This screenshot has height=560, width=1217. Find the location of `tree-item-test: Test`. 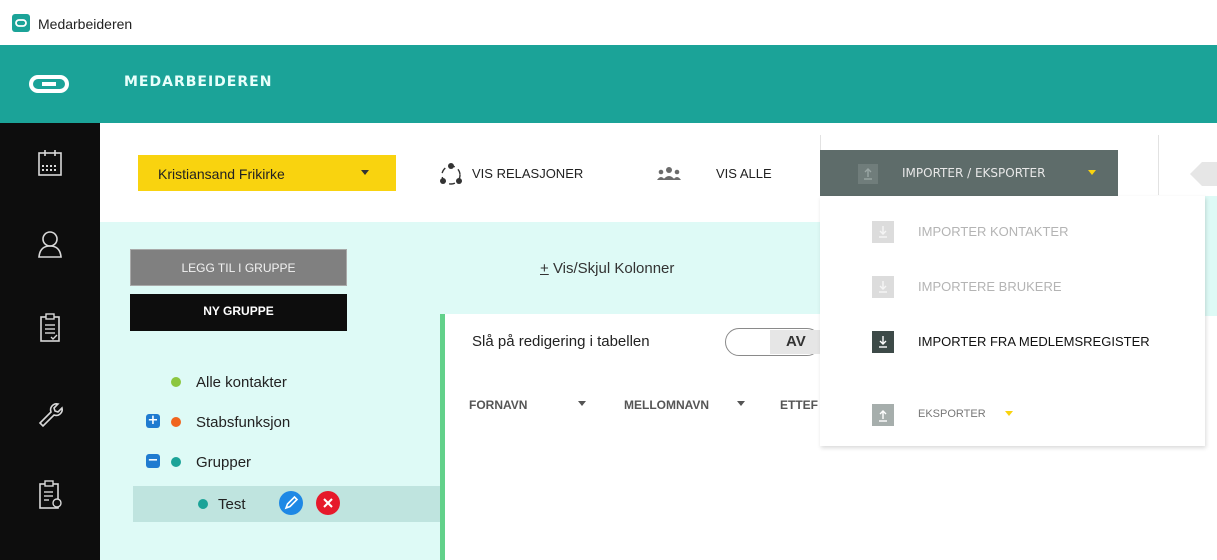

tree-item-test: Test is located at coordinates (232, 504).